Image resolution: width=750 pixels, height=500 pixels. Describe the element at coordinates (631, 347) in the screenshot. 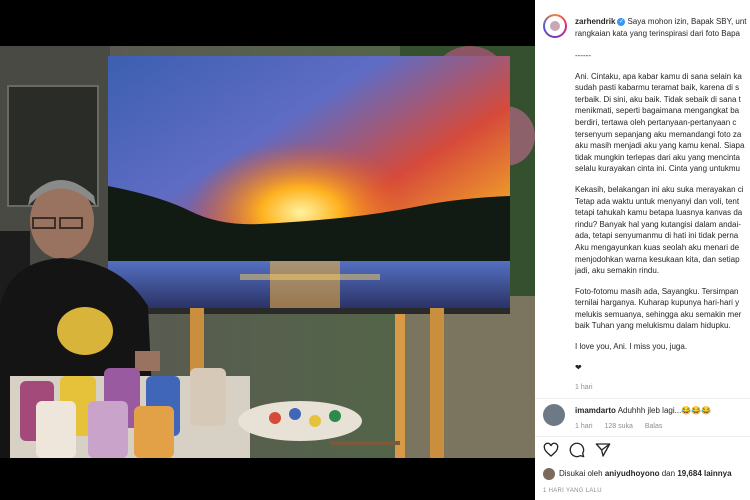

I see `caption-closing: I love you, Ani. I miss you, juga.` at that location.